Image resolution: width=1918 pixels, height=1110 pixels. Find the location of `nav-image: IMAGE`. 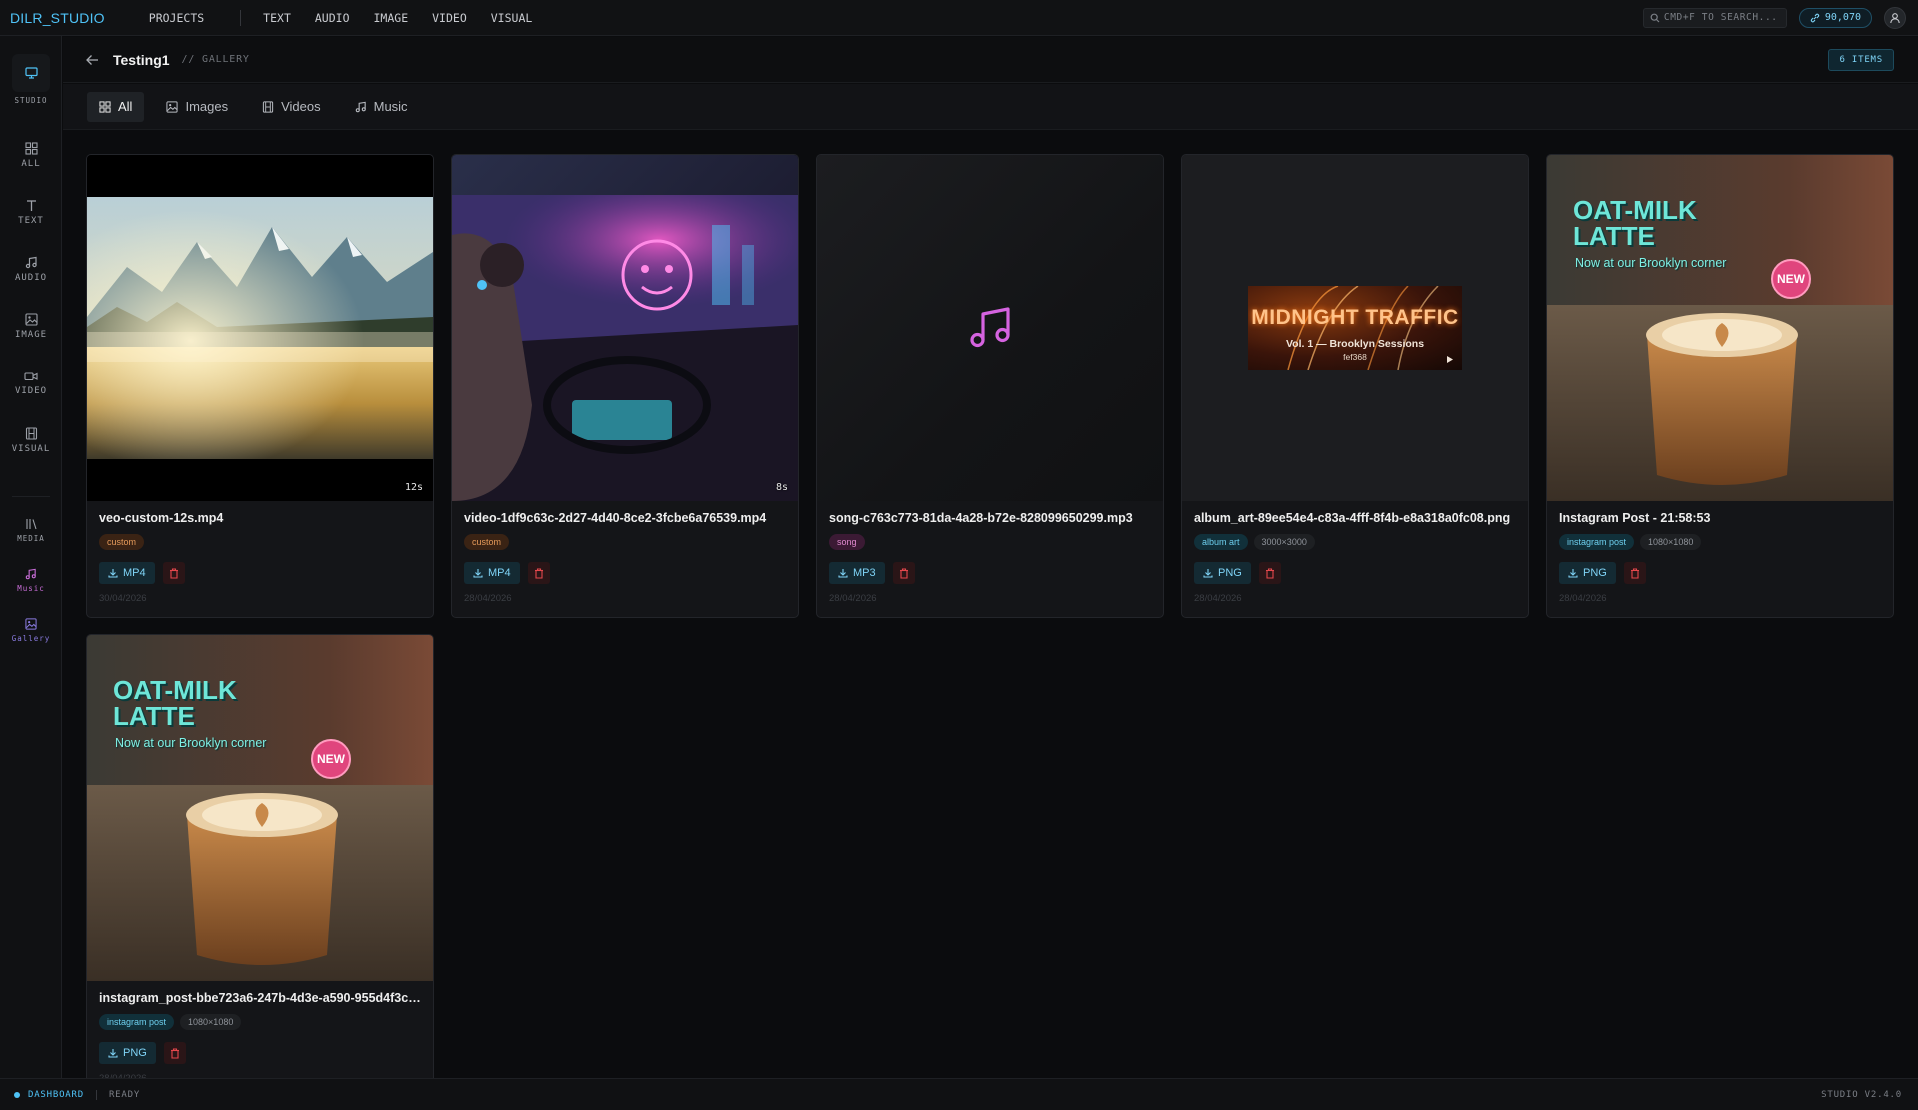

nav-image: IMAGE is located at coordinates (391, 18).